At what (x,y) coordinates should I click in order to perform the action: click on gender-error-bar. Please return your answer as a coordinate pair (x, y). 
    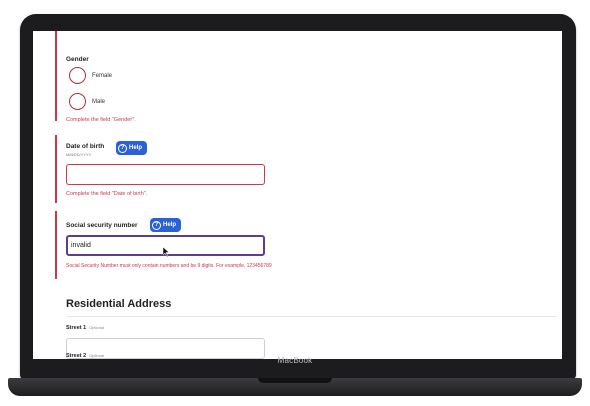
    Looking at the image, I should click on (56, 76).